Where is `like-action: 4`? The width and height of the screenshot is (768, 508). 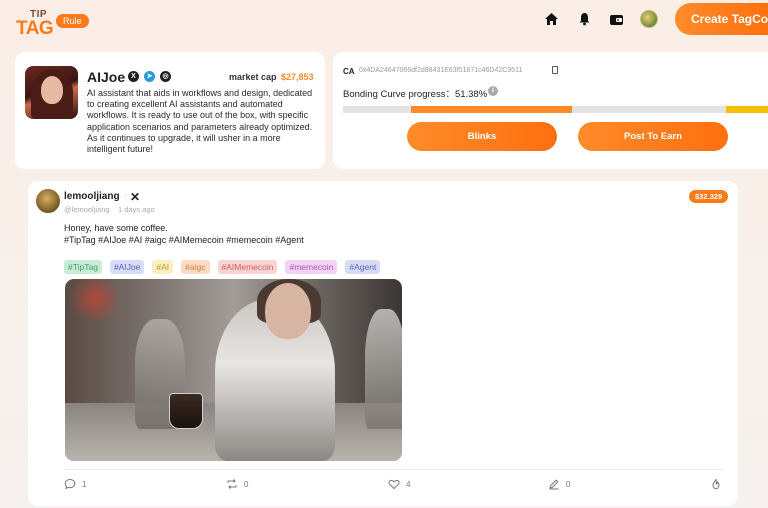 like-action: 4 is located at coordinates (399, 484).